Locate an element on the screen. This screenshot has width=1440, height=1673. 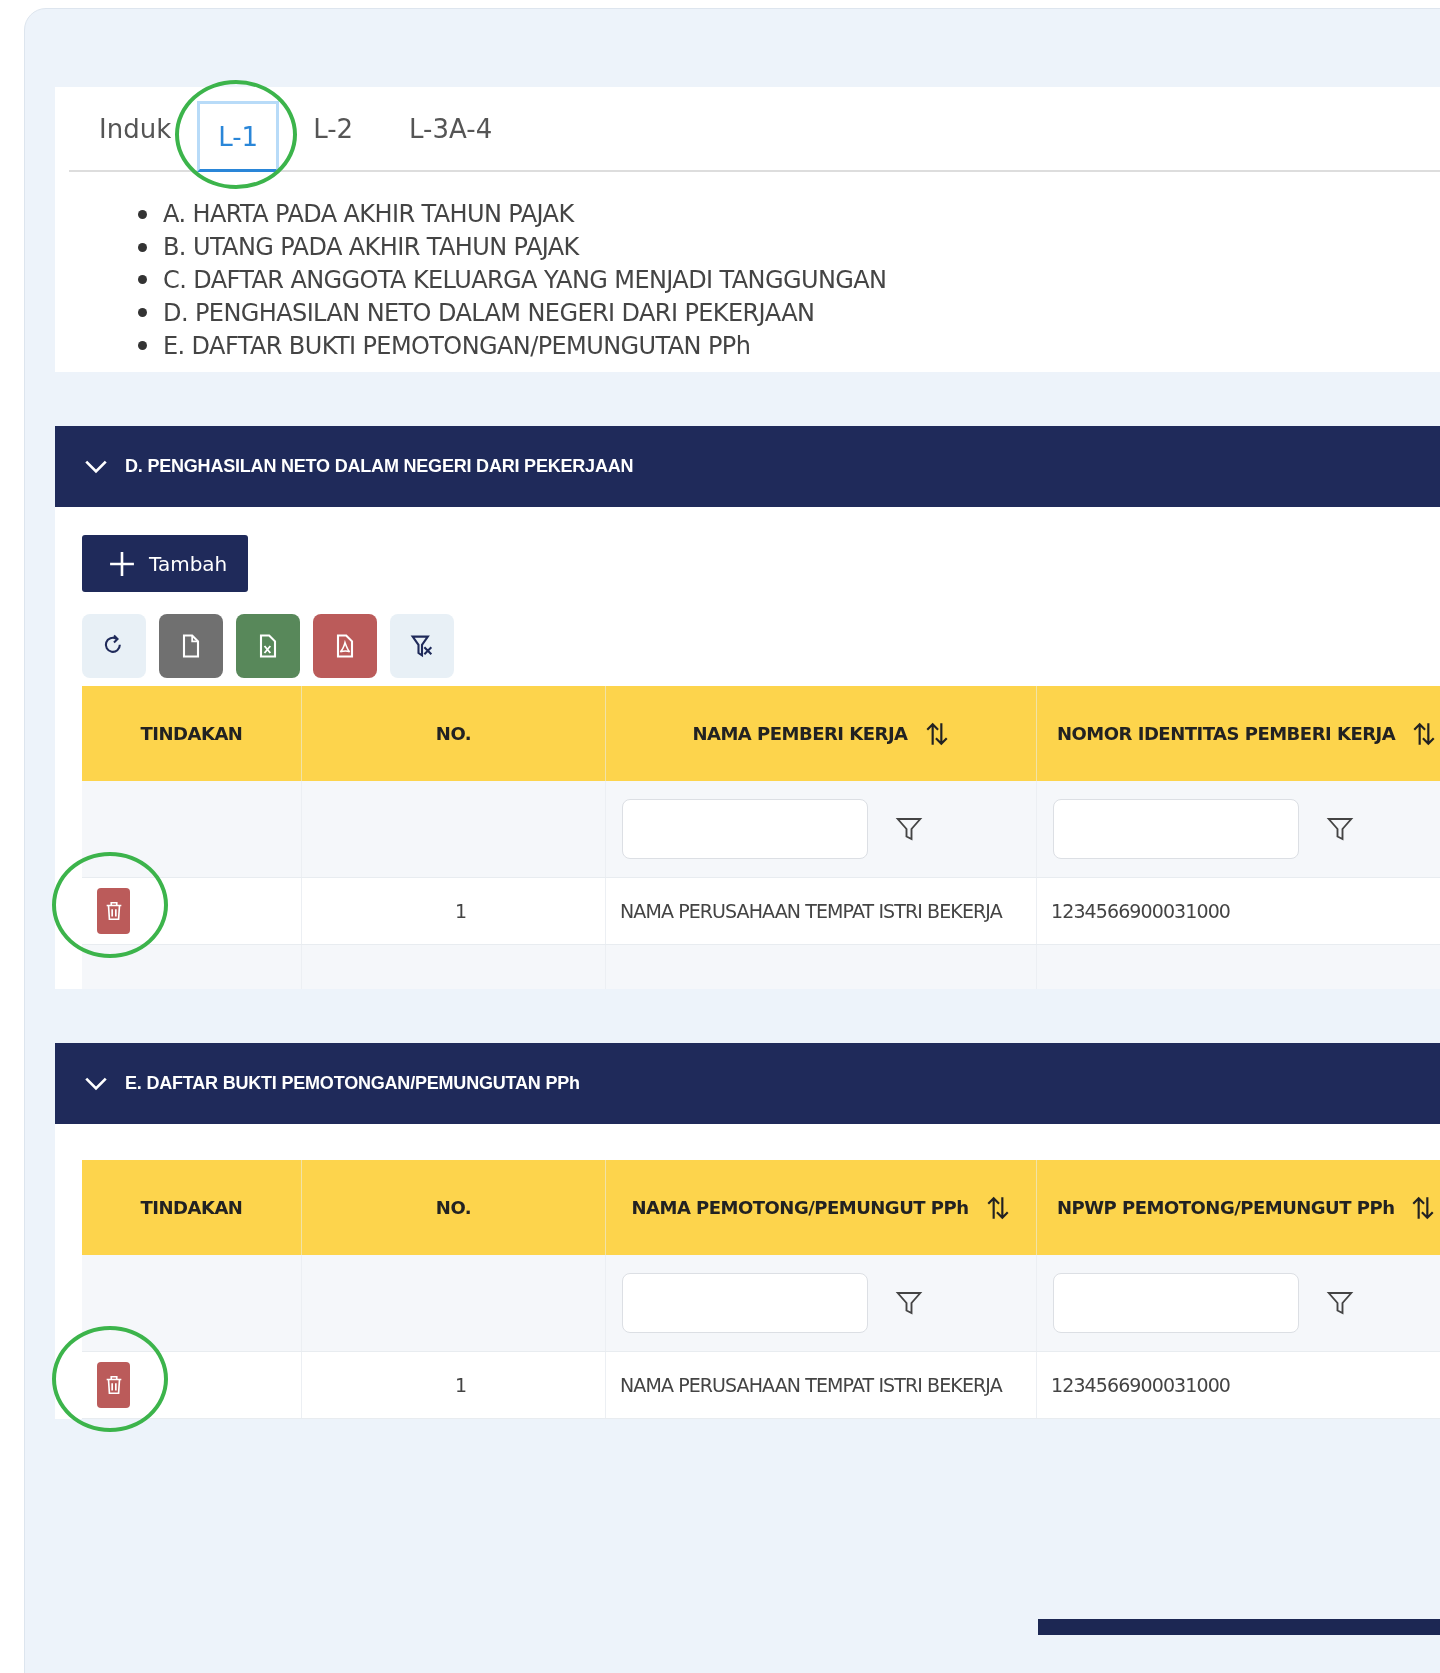
section-header: E. DAFTAR BUKTI PEMOTONGAN/PEMUNGUTAN PPh is located at coordinates (747, 1083).